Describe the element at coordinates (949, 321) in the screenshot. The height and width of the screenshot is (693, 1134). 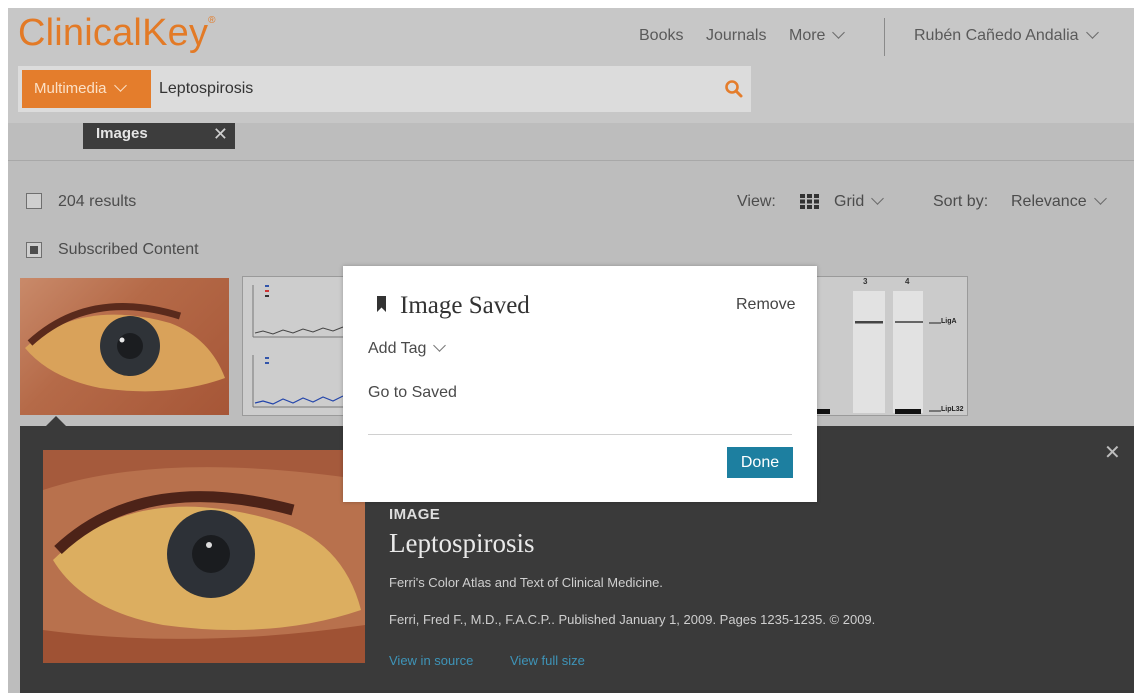
I see `blot-band-label: LigA` at that location.